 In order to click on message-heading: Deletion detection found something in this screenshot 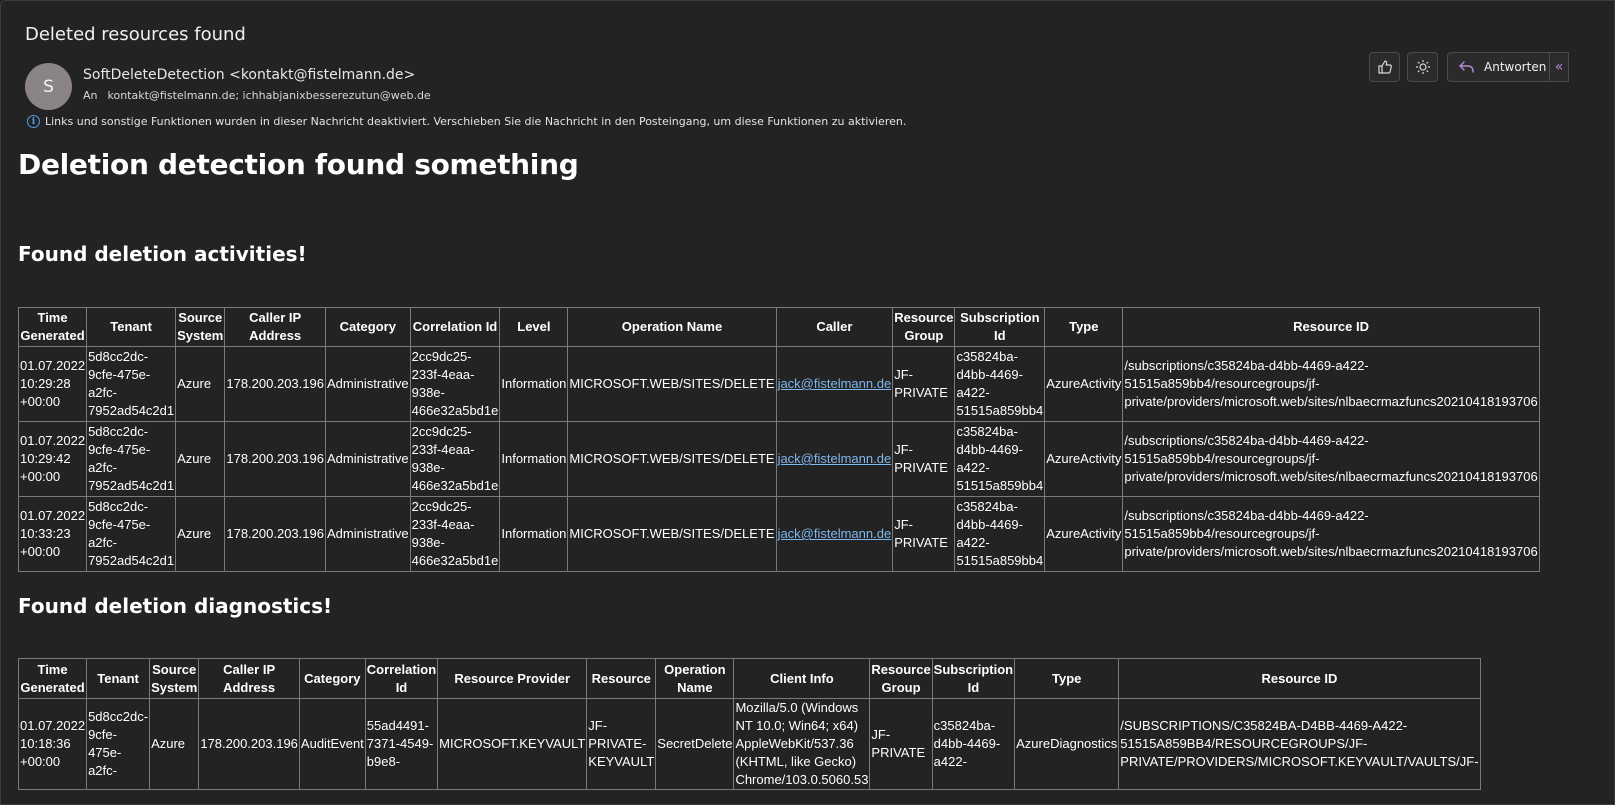, I will do `click(298, 164)`.